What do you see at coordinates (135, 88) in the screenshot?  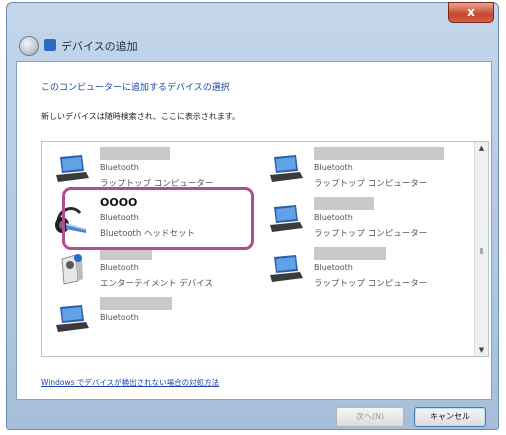 I see `page-heading: このコンピューターに追加するデバイスの選択` at bounding box center [135, 88].